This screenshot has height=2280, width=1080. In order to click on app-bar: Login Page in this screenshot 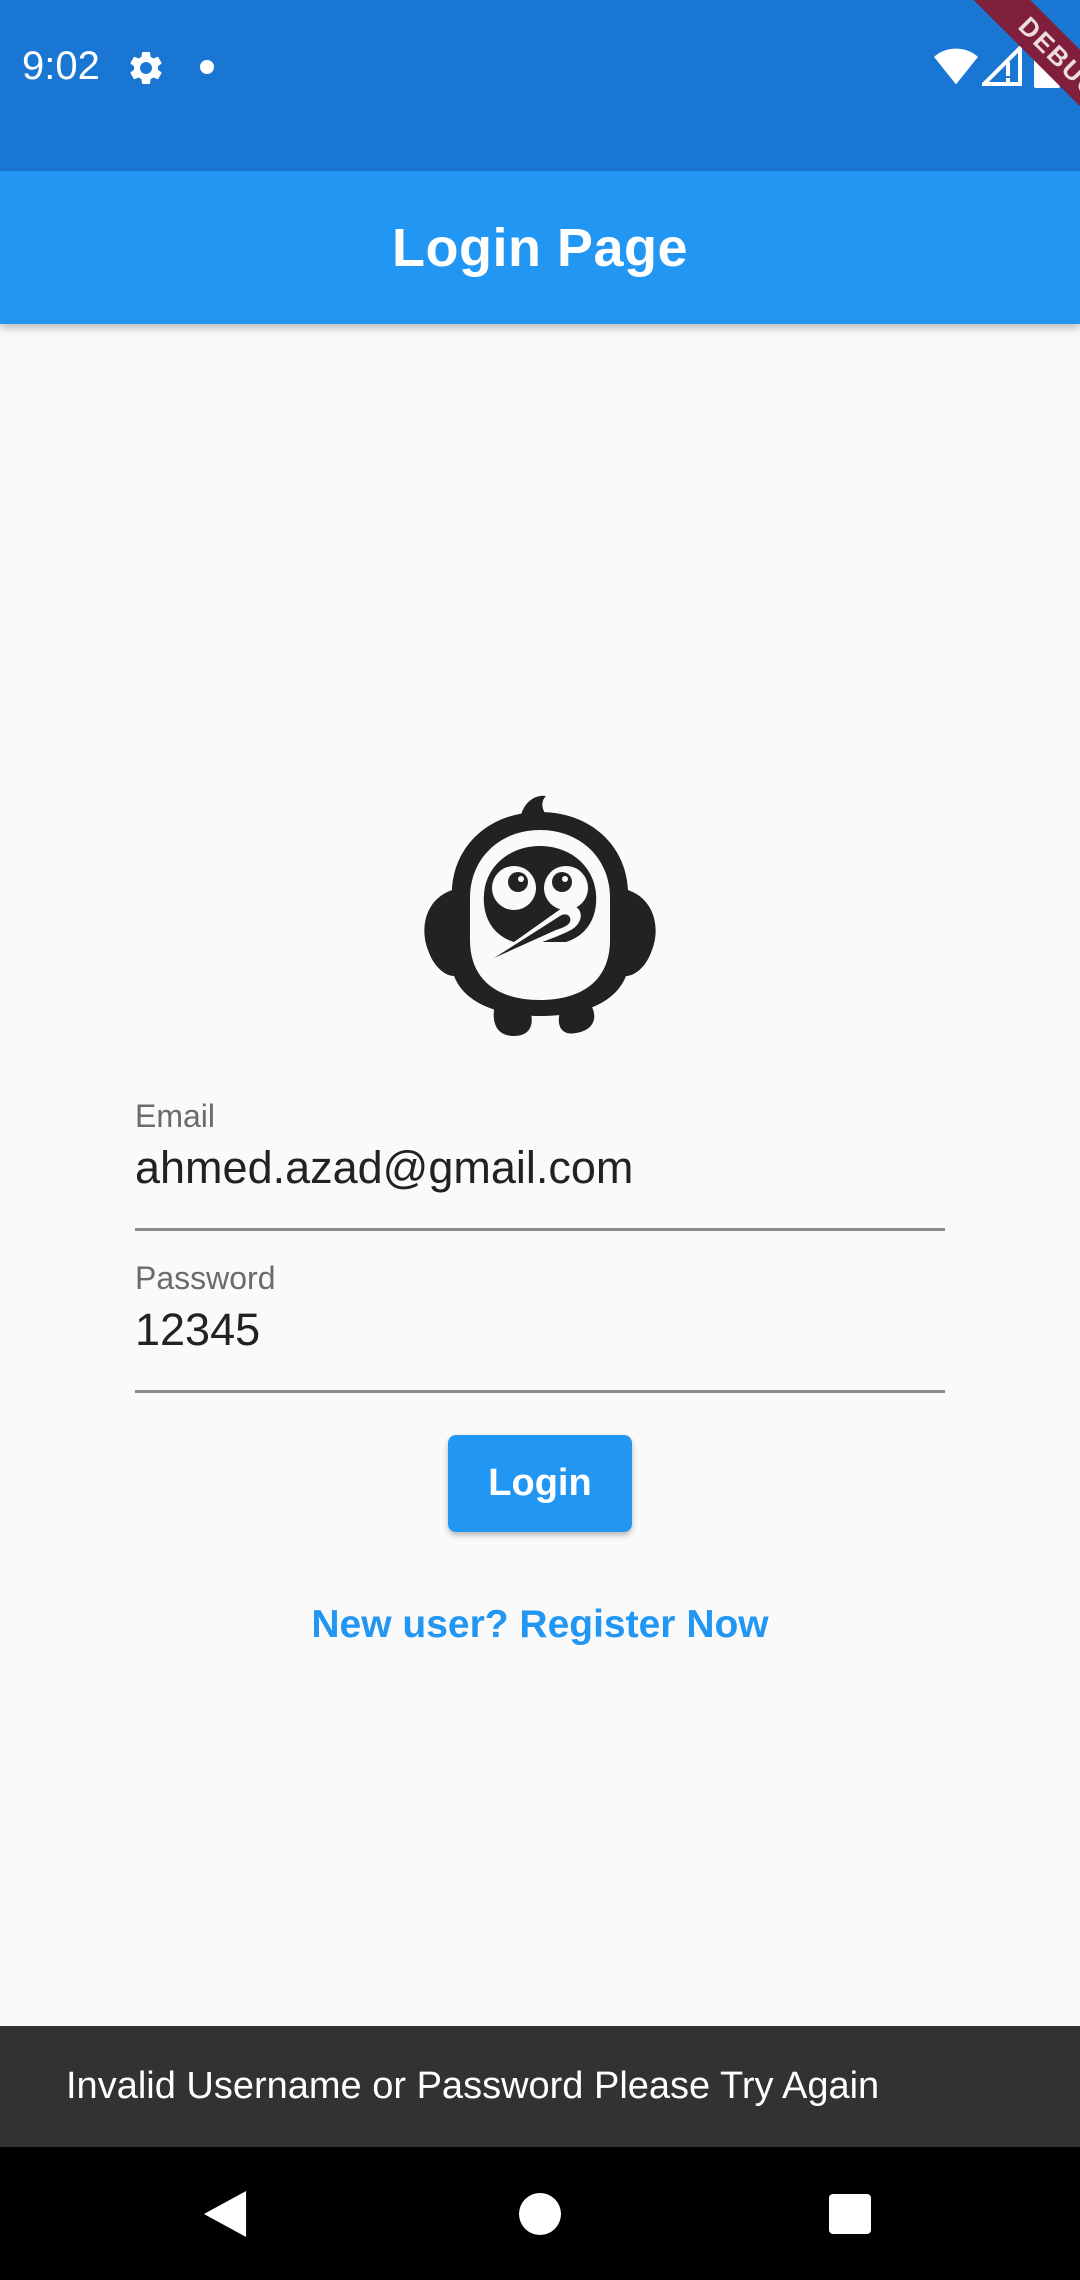, I will do `click(540, 247)`.